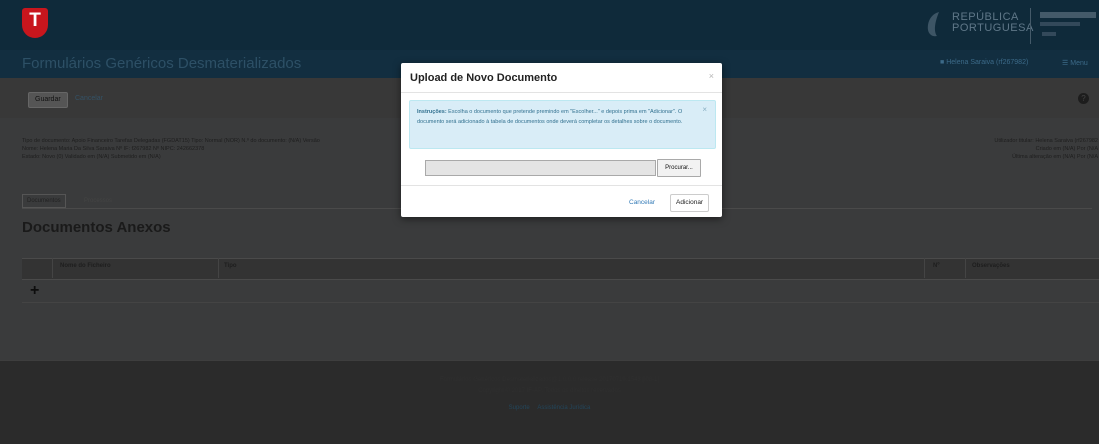 This screenshot has height=444, width=1099. Describe the element at coordinates (936, 266) in the screenshot. I see `column-header-number: Nº` at that location.